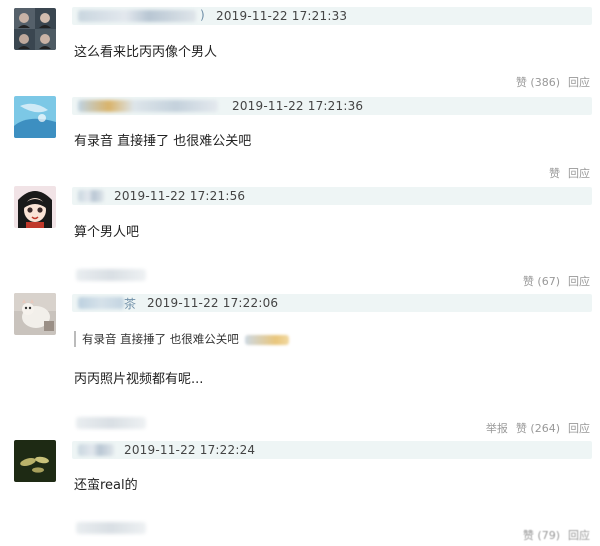 This screenshot has width=600, height=546. I want to click on quoted-text: 有录音 直接捶了 也很难公关吧, so click(160, 339).